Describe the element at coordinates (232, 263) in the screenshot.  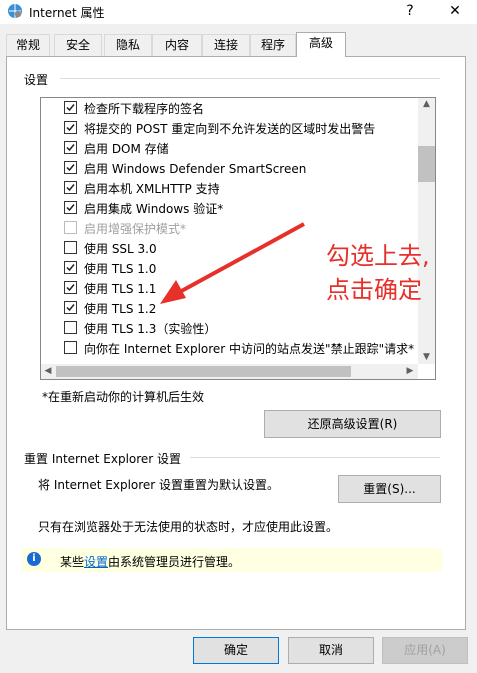
I see `annotation-arrow` at that location.